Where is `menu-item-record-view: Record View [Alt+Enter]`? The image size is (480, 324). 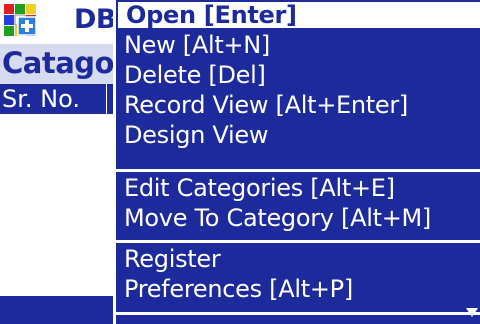 menu-item-record-view: Record View [Alt+Enter] is located at coordinates (298, 105).